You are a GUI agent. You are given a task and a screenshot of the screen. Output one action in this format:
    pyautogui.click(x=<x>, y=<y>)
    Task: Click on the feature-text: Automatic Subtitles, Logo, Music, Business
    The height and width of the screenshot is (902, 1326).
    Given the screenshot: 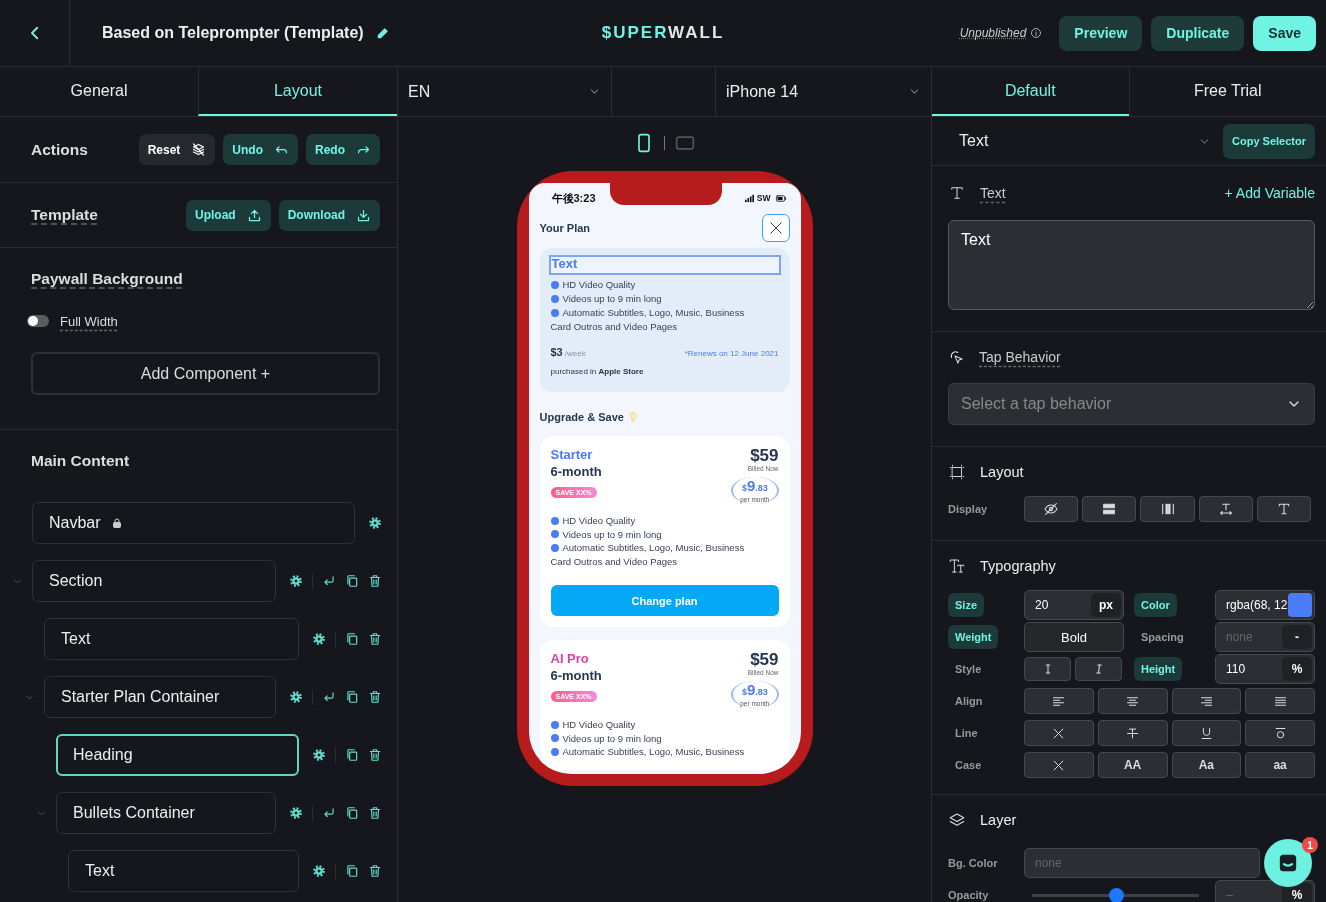 What is the action you would take?
    pyautogui.click(x=653, y=752)
    